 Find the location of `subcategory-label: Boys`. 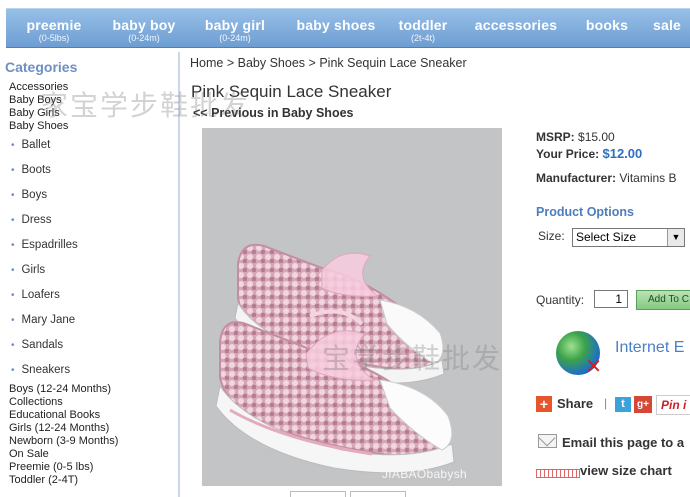

subcategory-label: Boys is located at coordinates (34, 195).